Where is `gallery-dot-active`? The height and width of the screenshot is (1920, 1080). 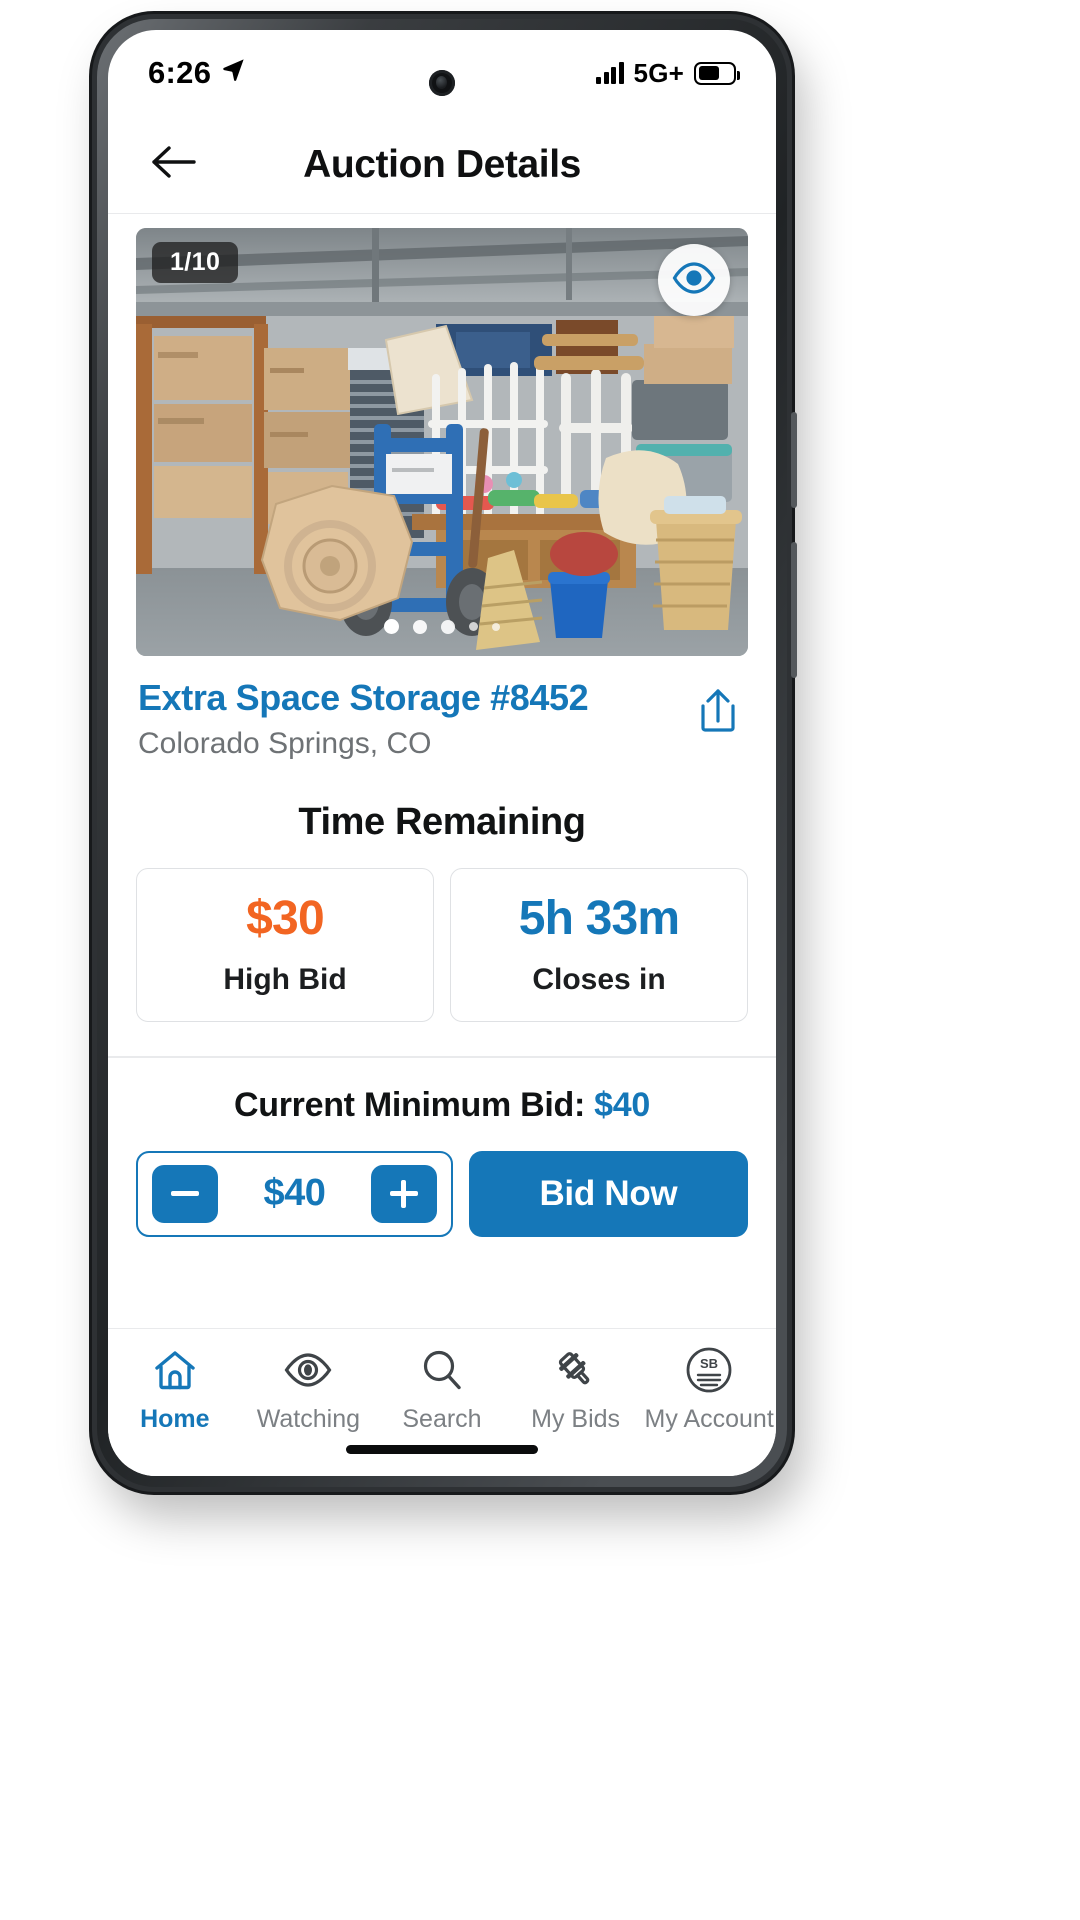
gallery-dot-active is located at coordinates (391, 626).